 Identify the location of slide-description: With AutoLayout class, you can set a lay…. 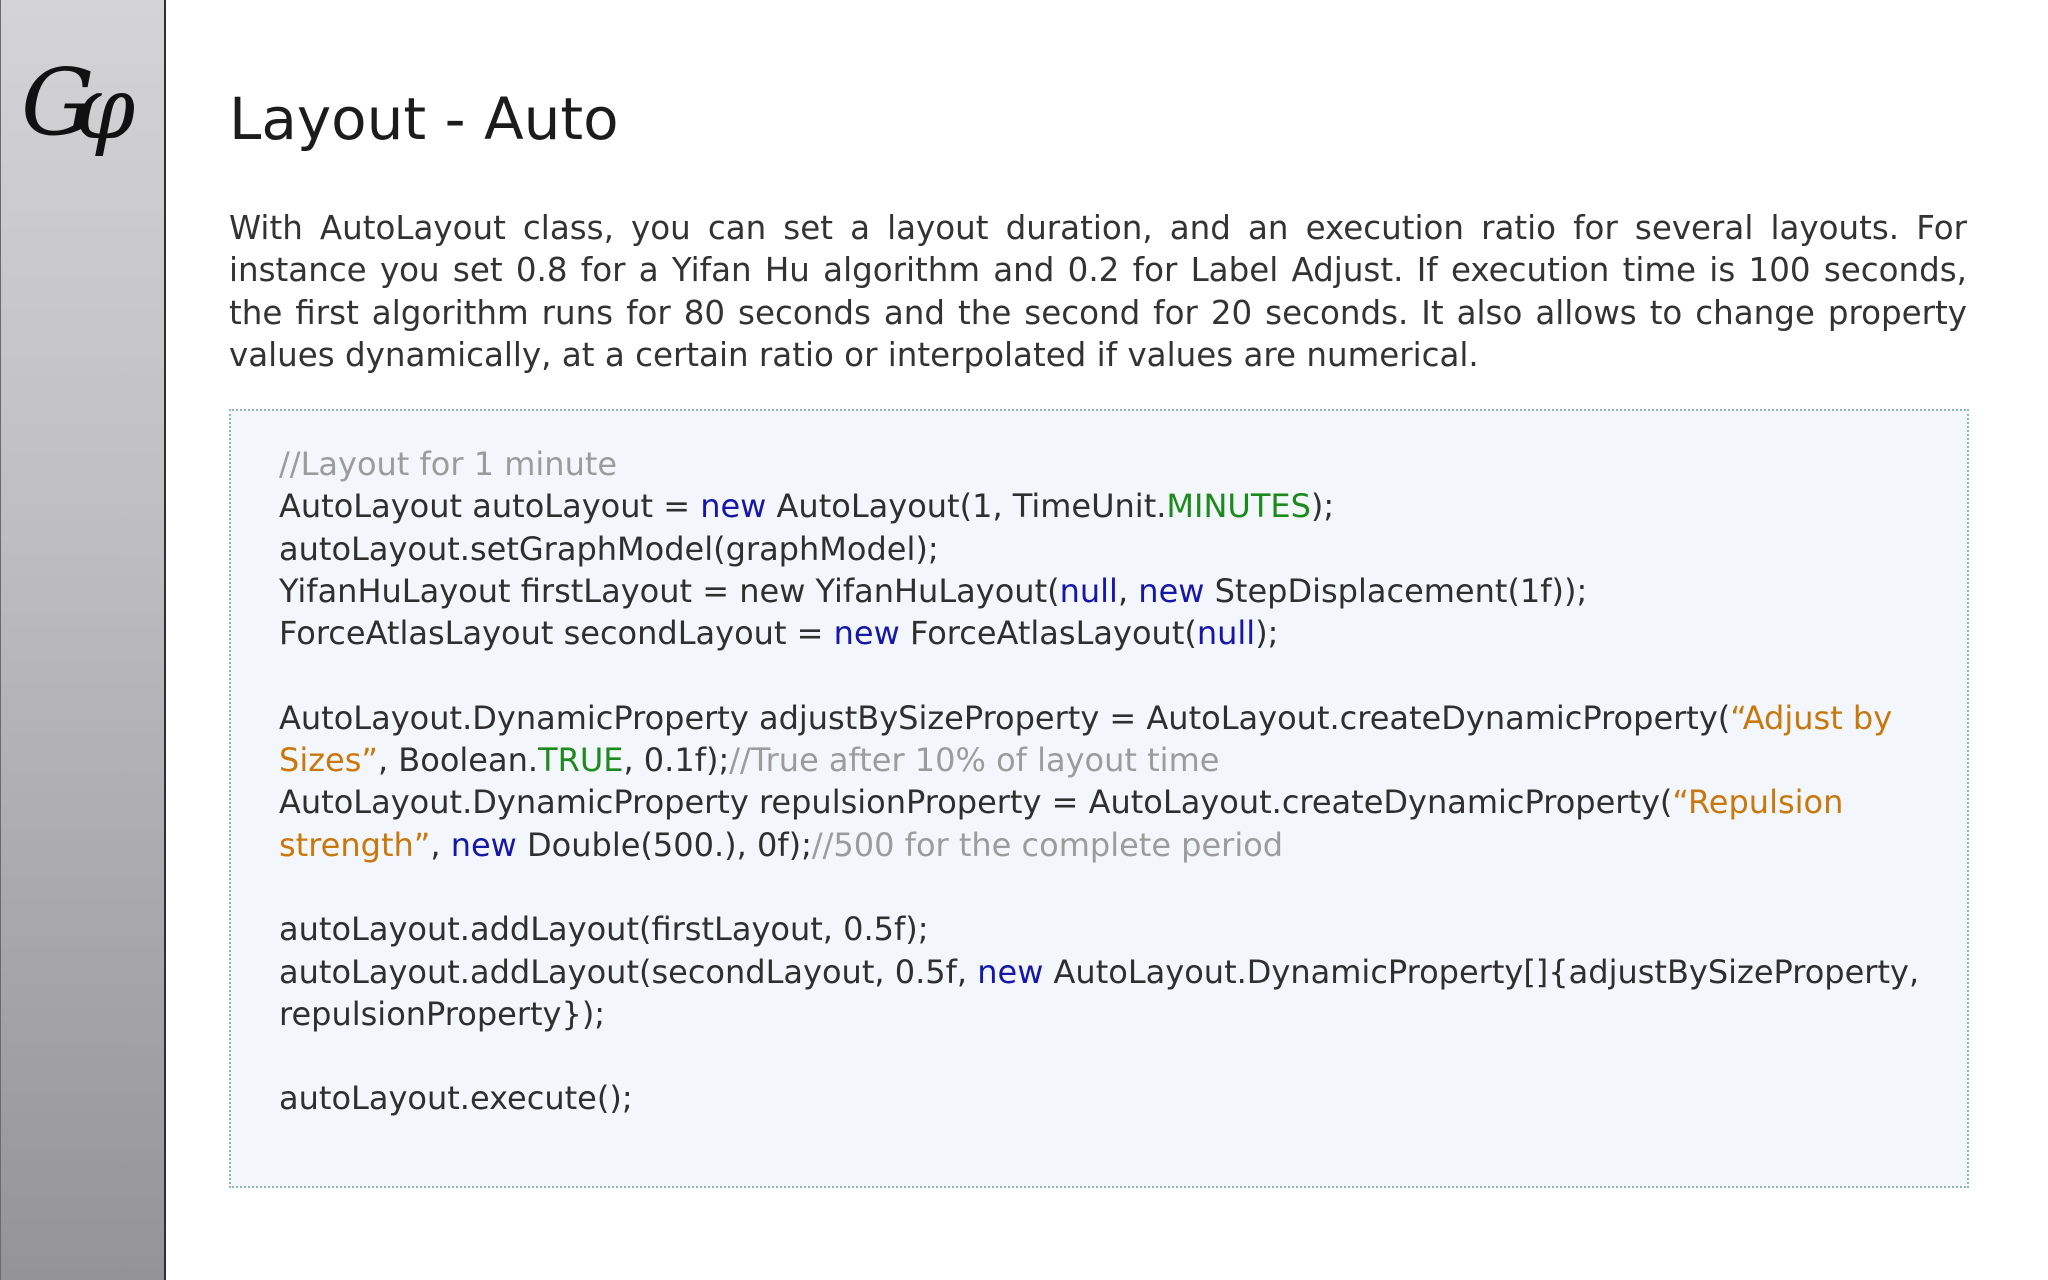
(1098, 291).